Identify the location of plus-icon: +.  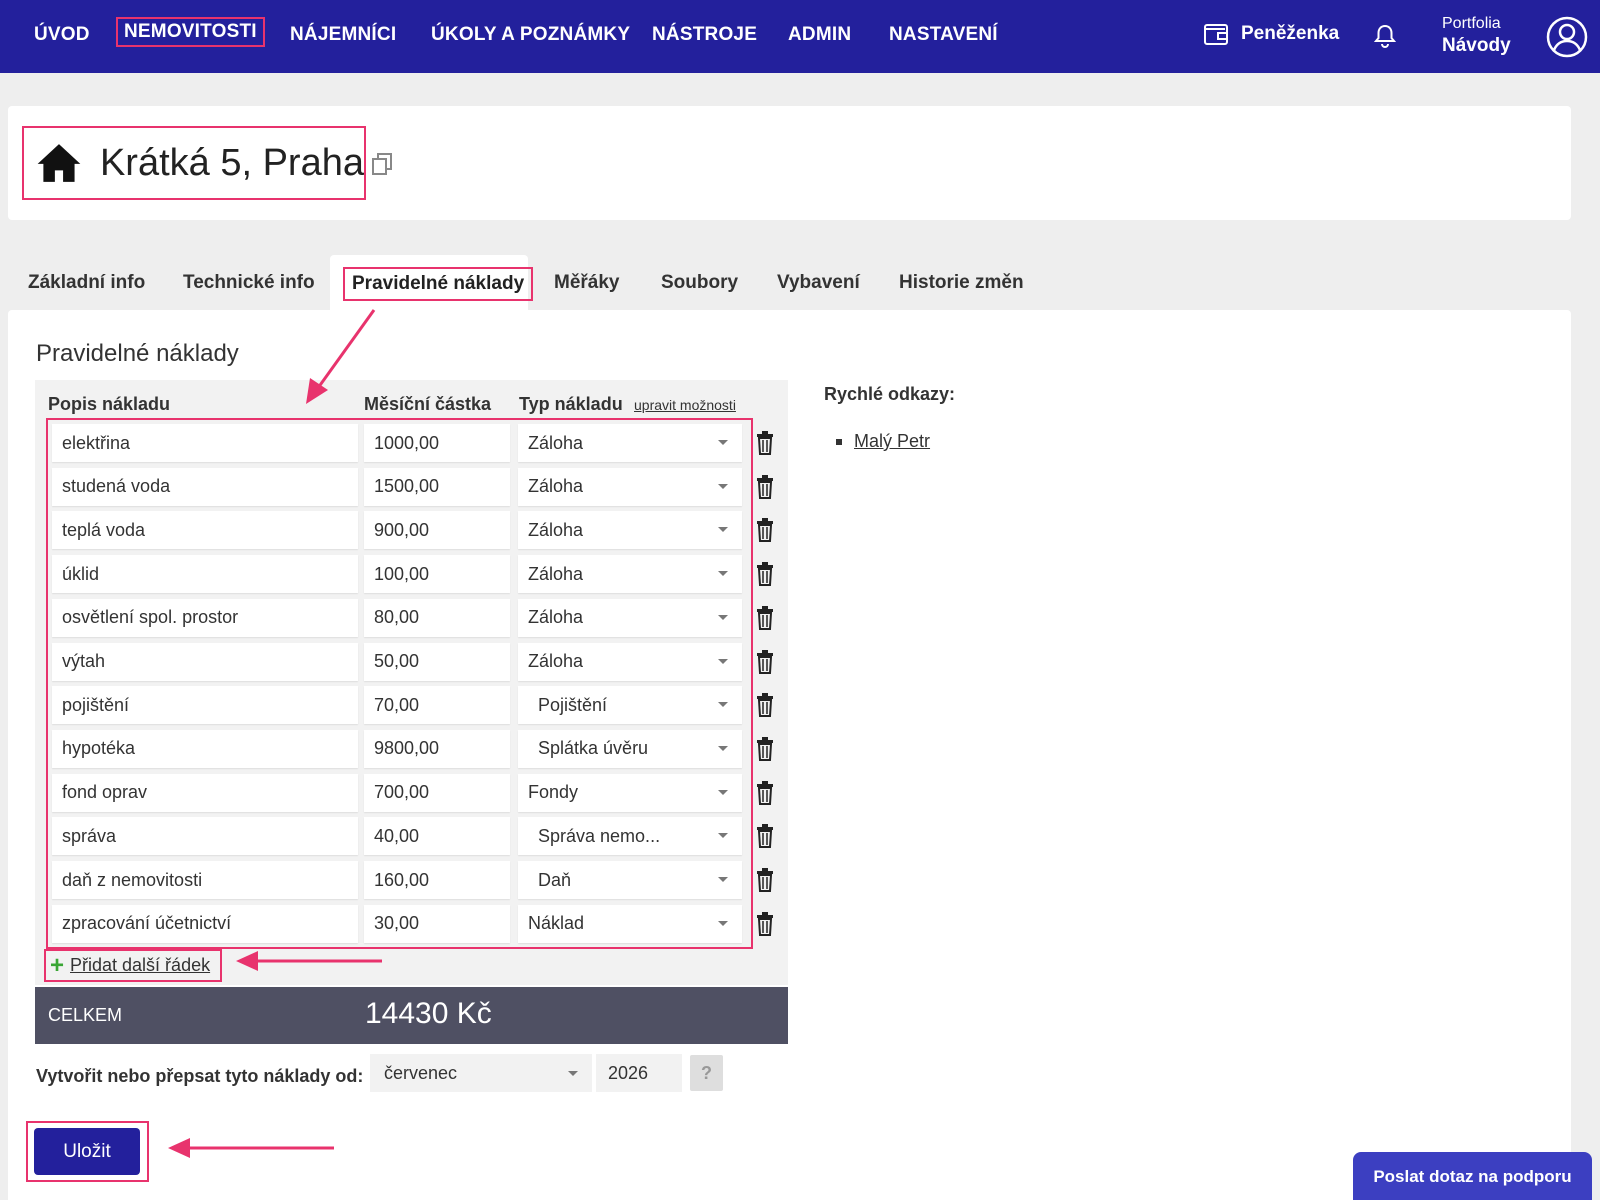
(57, 965).